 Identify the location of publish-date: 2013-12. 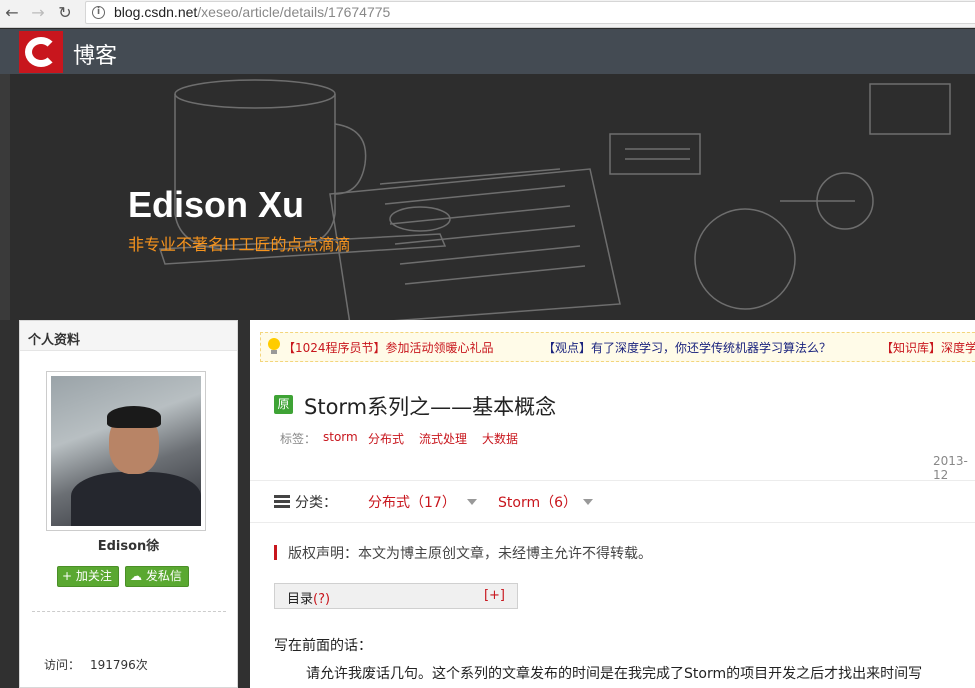
(950, 468).